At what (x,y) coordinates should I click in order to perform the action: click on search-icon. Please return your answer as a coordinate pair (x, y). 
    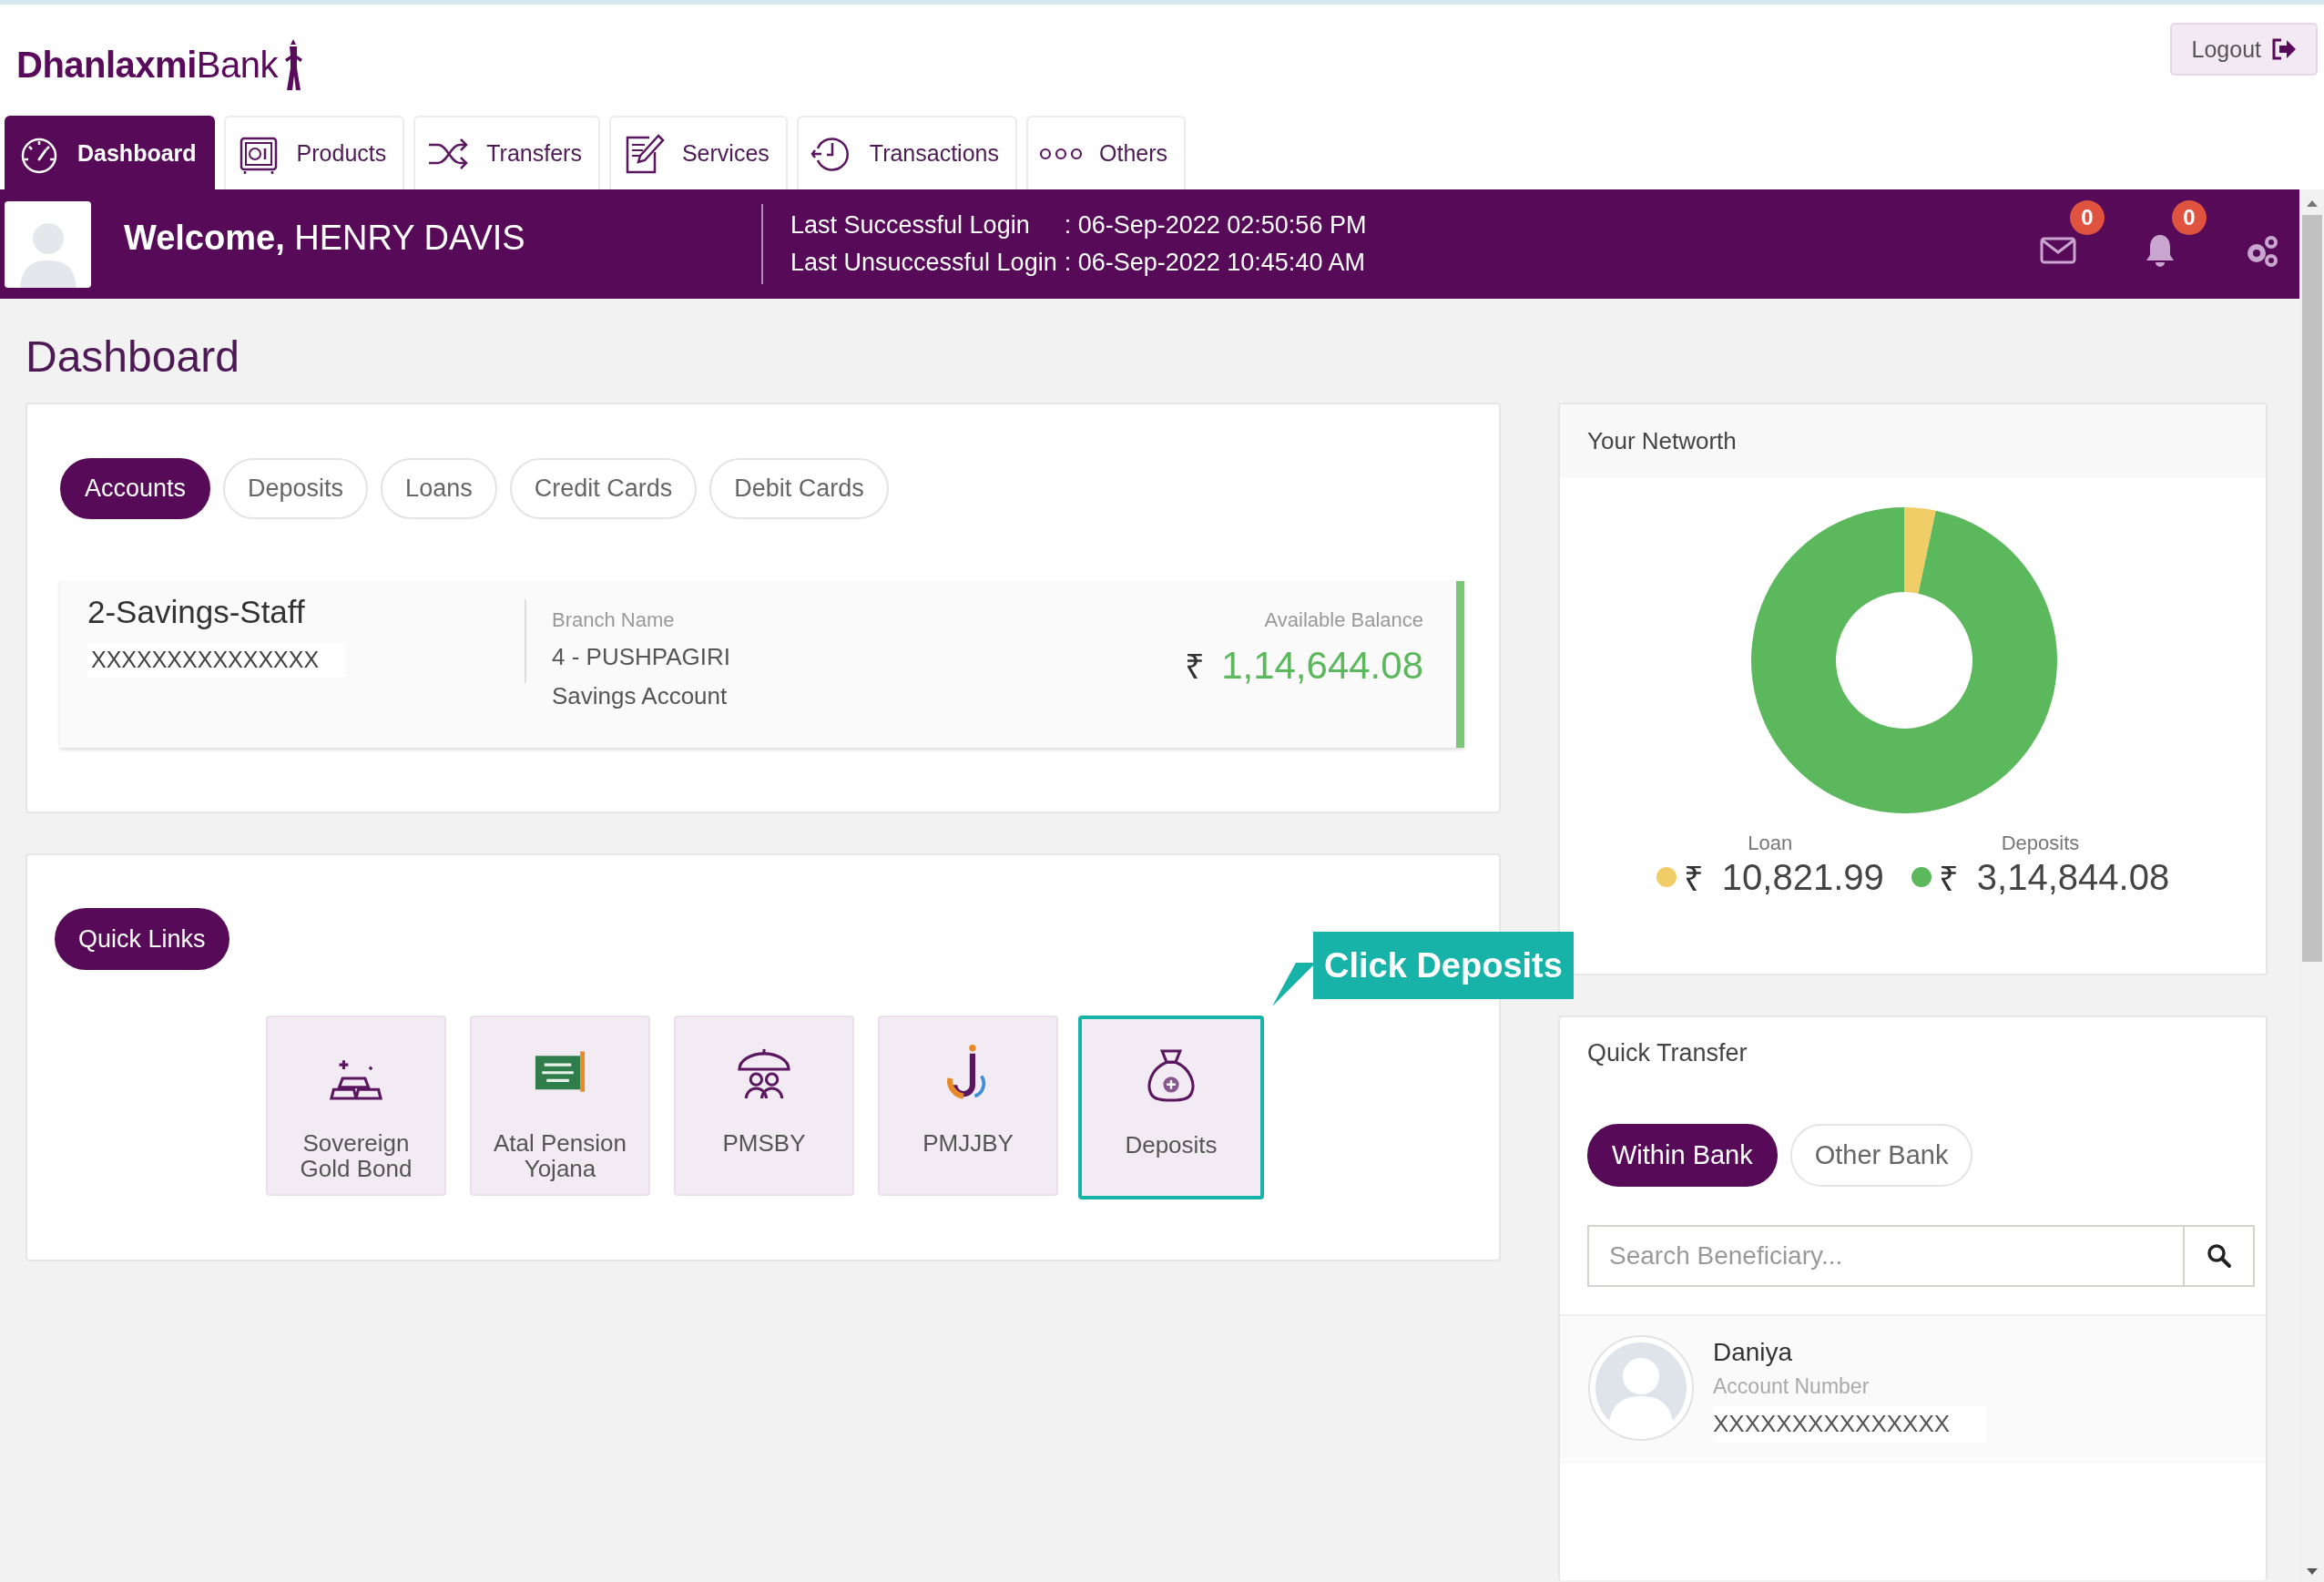
    Looking at the image, I should click on (2219, 1256).